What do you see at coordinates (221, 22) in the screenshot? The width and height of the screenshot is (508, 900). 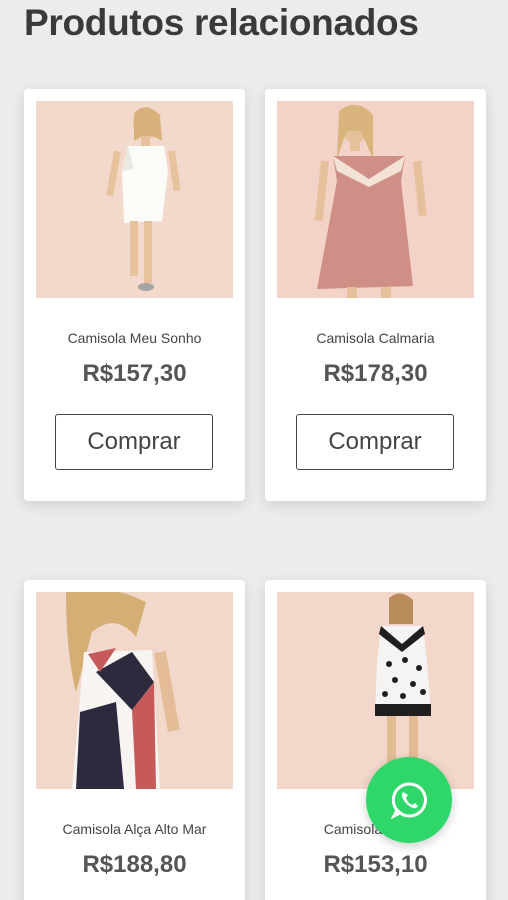 I see `section-title: Produtos relacionados` at bounding box center [221, 22].